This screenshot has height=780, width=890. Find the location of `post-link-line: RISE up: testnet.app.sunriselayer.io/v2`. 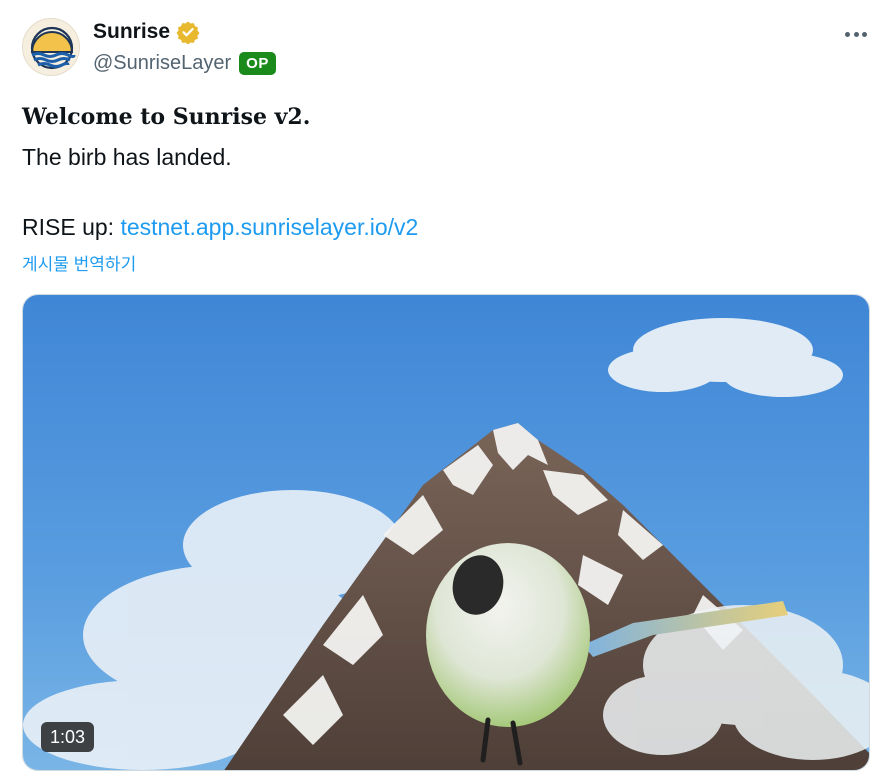

post-link-line: RISE up: testnet.app.sunriselayer.io/v2 is located at coordinates (220, 227).